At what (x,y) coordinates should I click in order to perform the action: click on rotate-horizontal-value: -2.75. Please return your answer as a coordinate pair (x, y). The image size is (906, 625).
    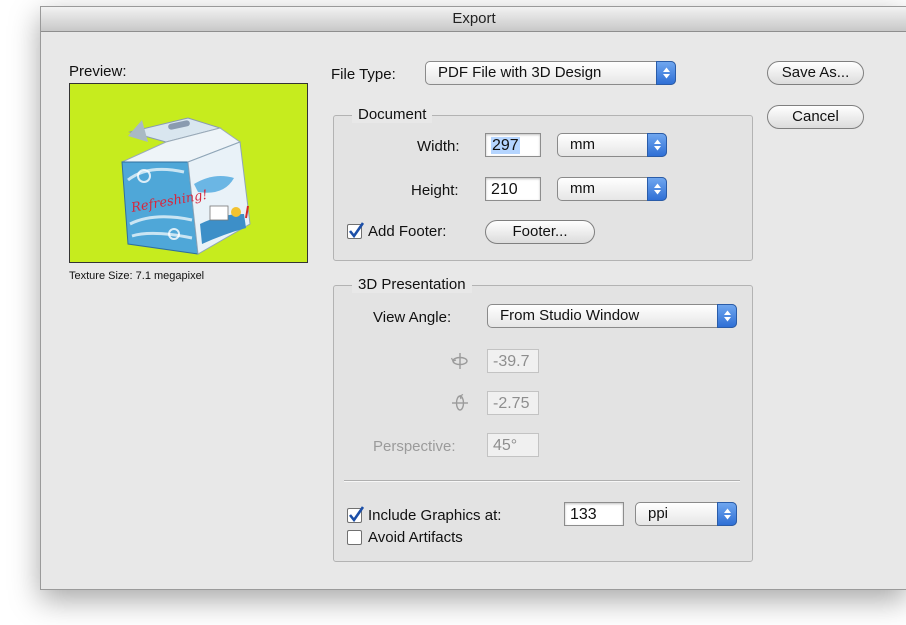
    Looking at the image, I should click on (511, 403).